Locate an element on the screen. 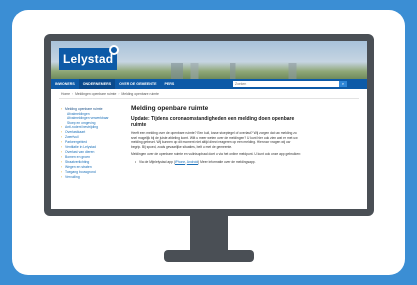  bullet-prefix: Via de Mijnlelystad app ( is located at coordinates (157, 161).